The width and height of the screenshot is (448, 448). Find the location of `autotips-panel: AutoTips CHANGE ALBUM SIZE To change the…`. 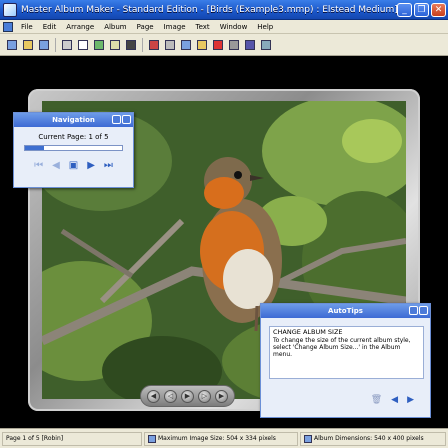

autotips-panel: AutoTips CHANGE ALBUM SIZE To change the… is located at coordinates (345, 360).